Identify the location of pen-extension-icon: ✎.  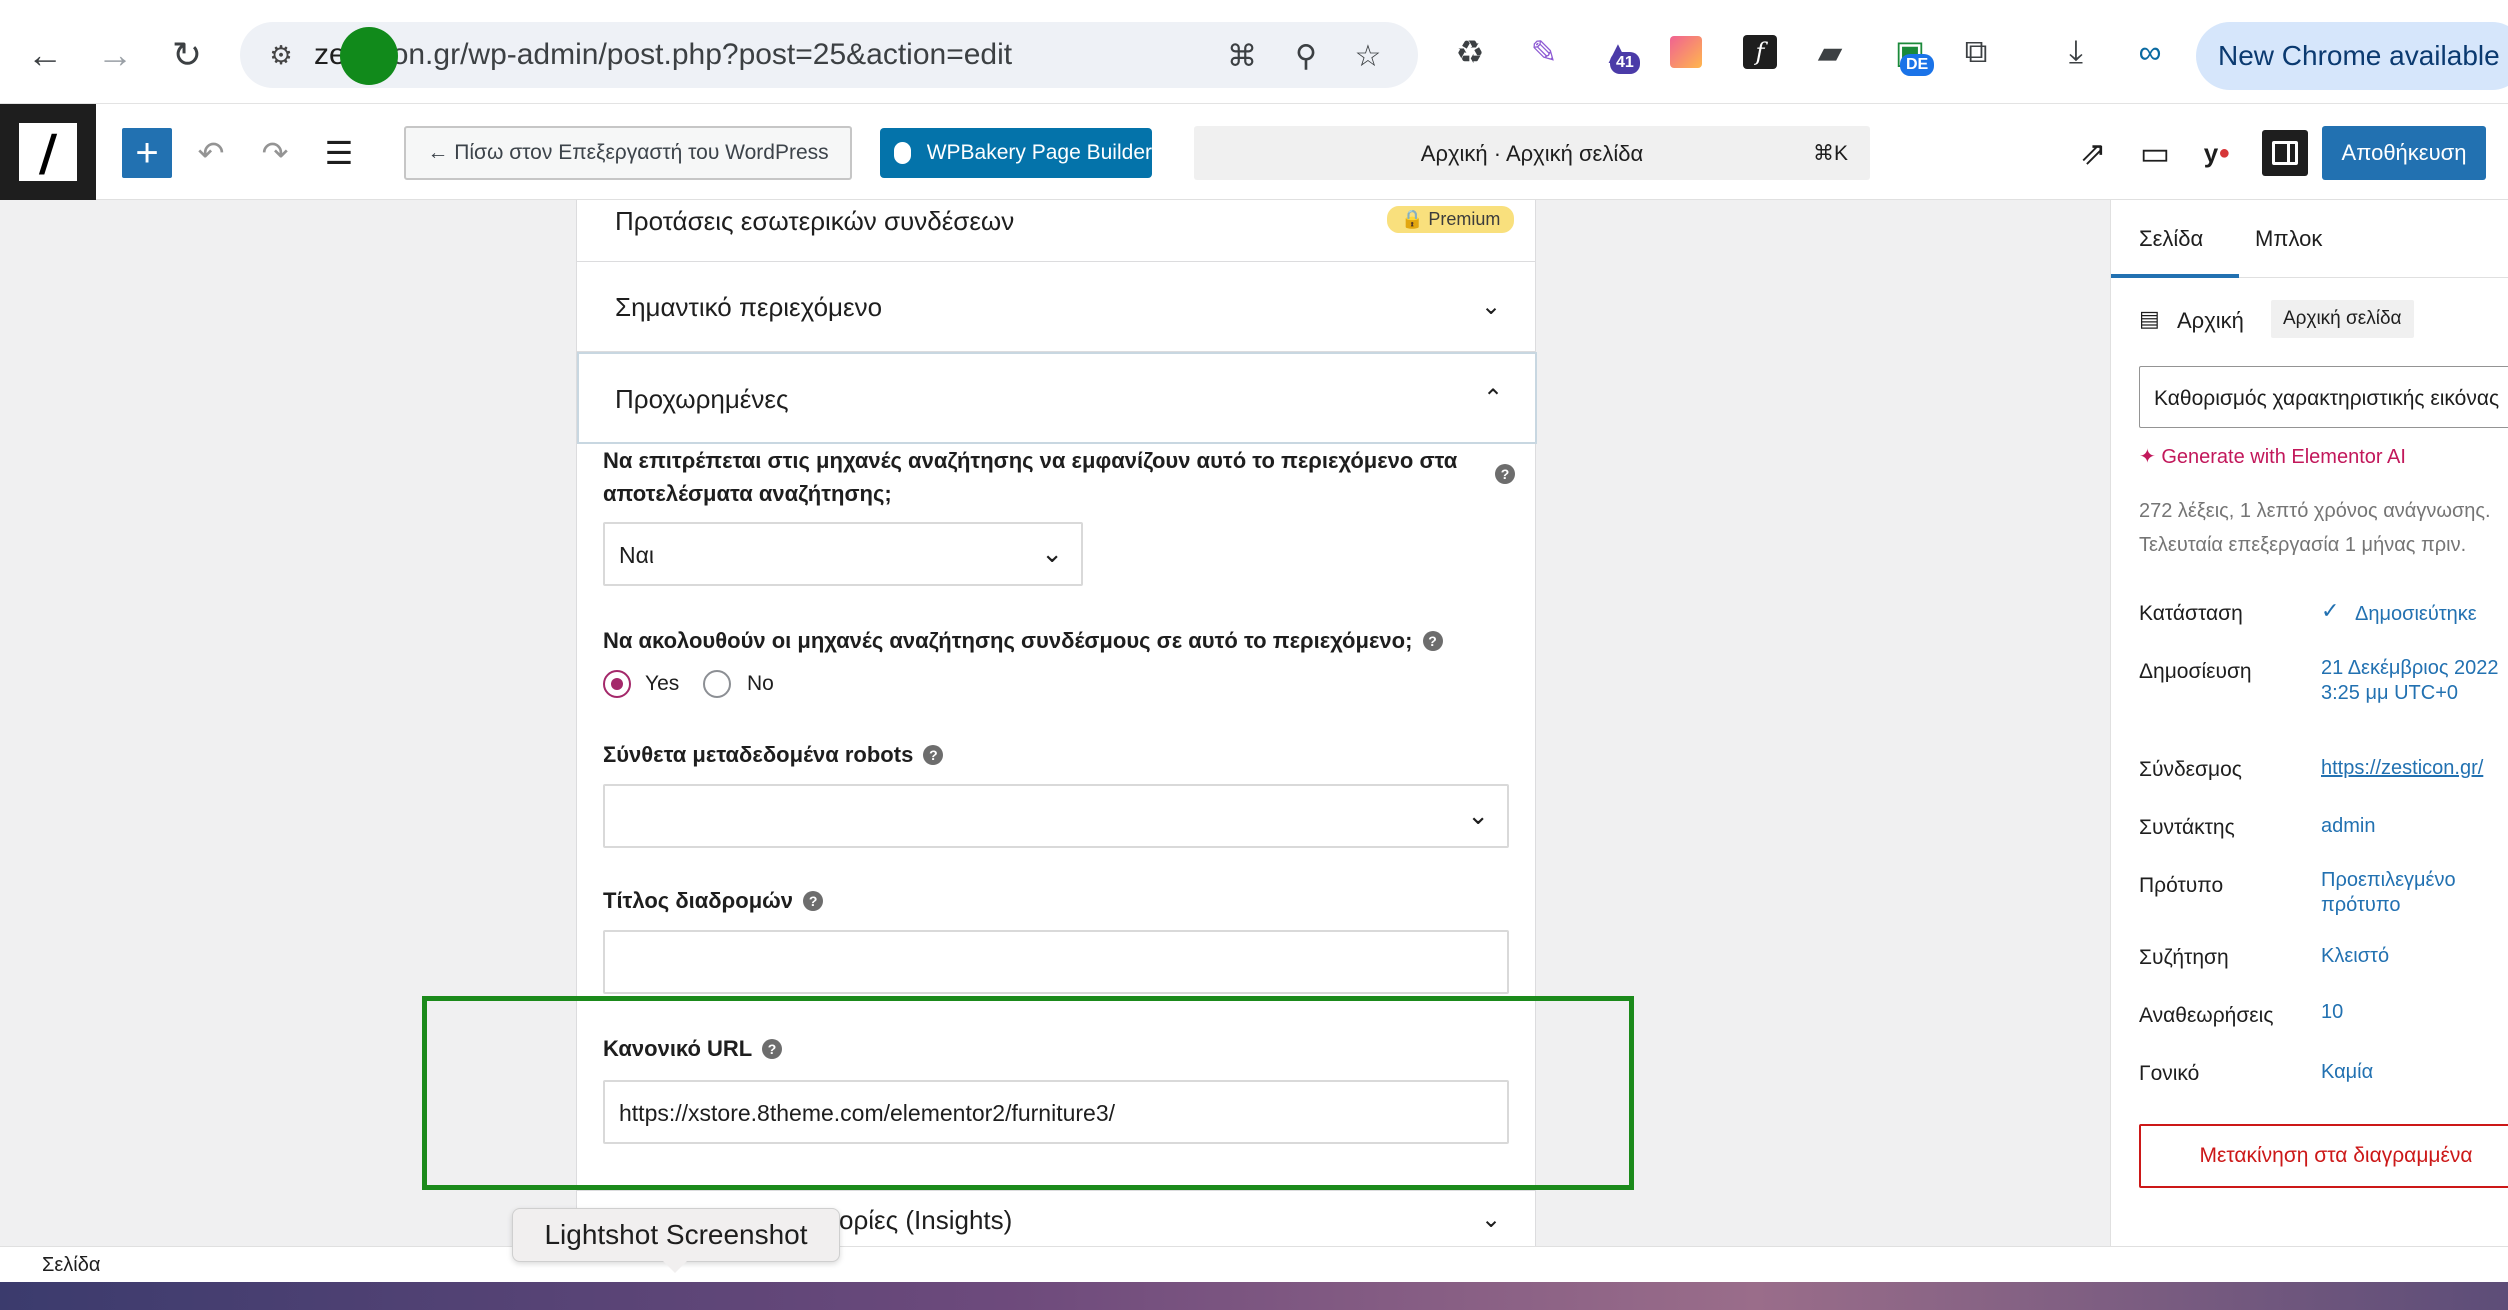
(1544, 52).